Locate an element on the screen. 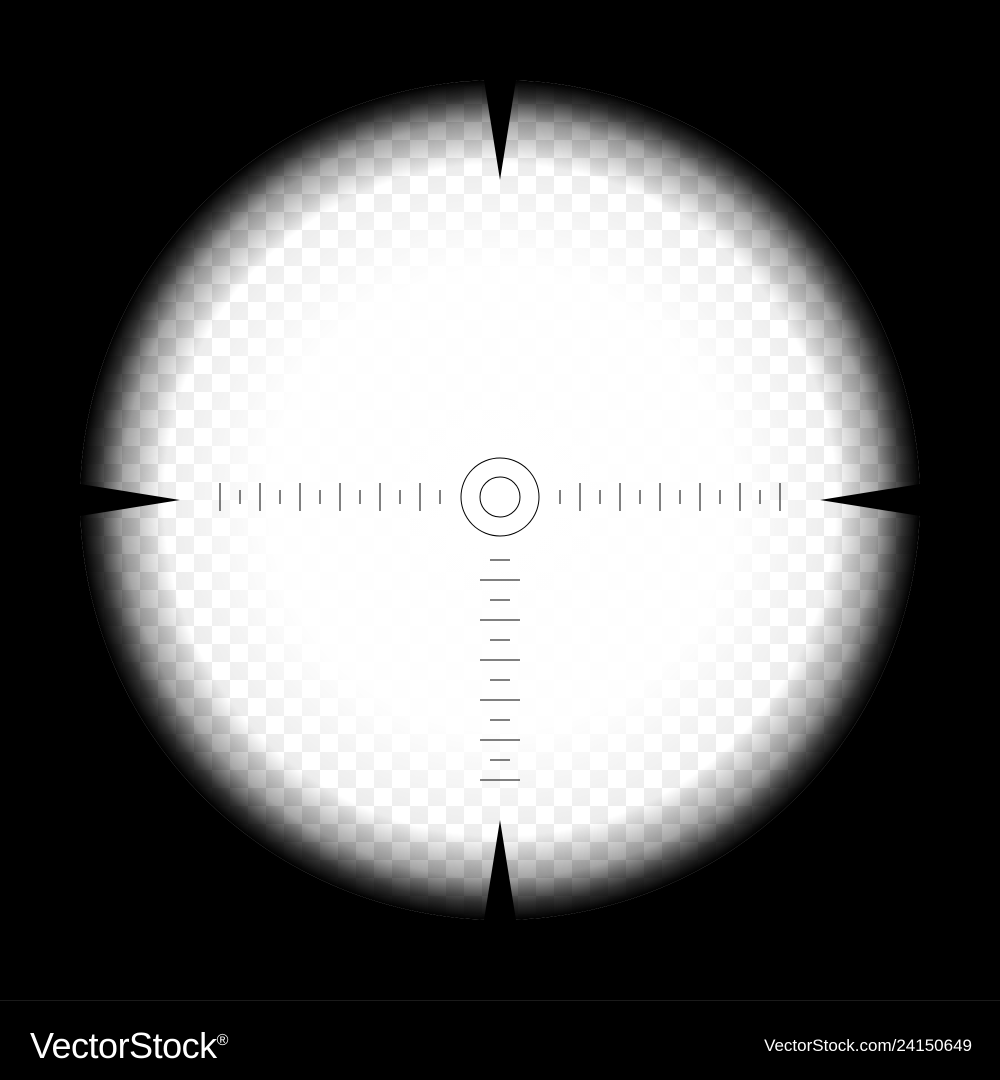 Image resolution: width=1000 pixels, height=1080 pixels. brand-watermark: VectorStock® is located at coordinates (129, 1043).